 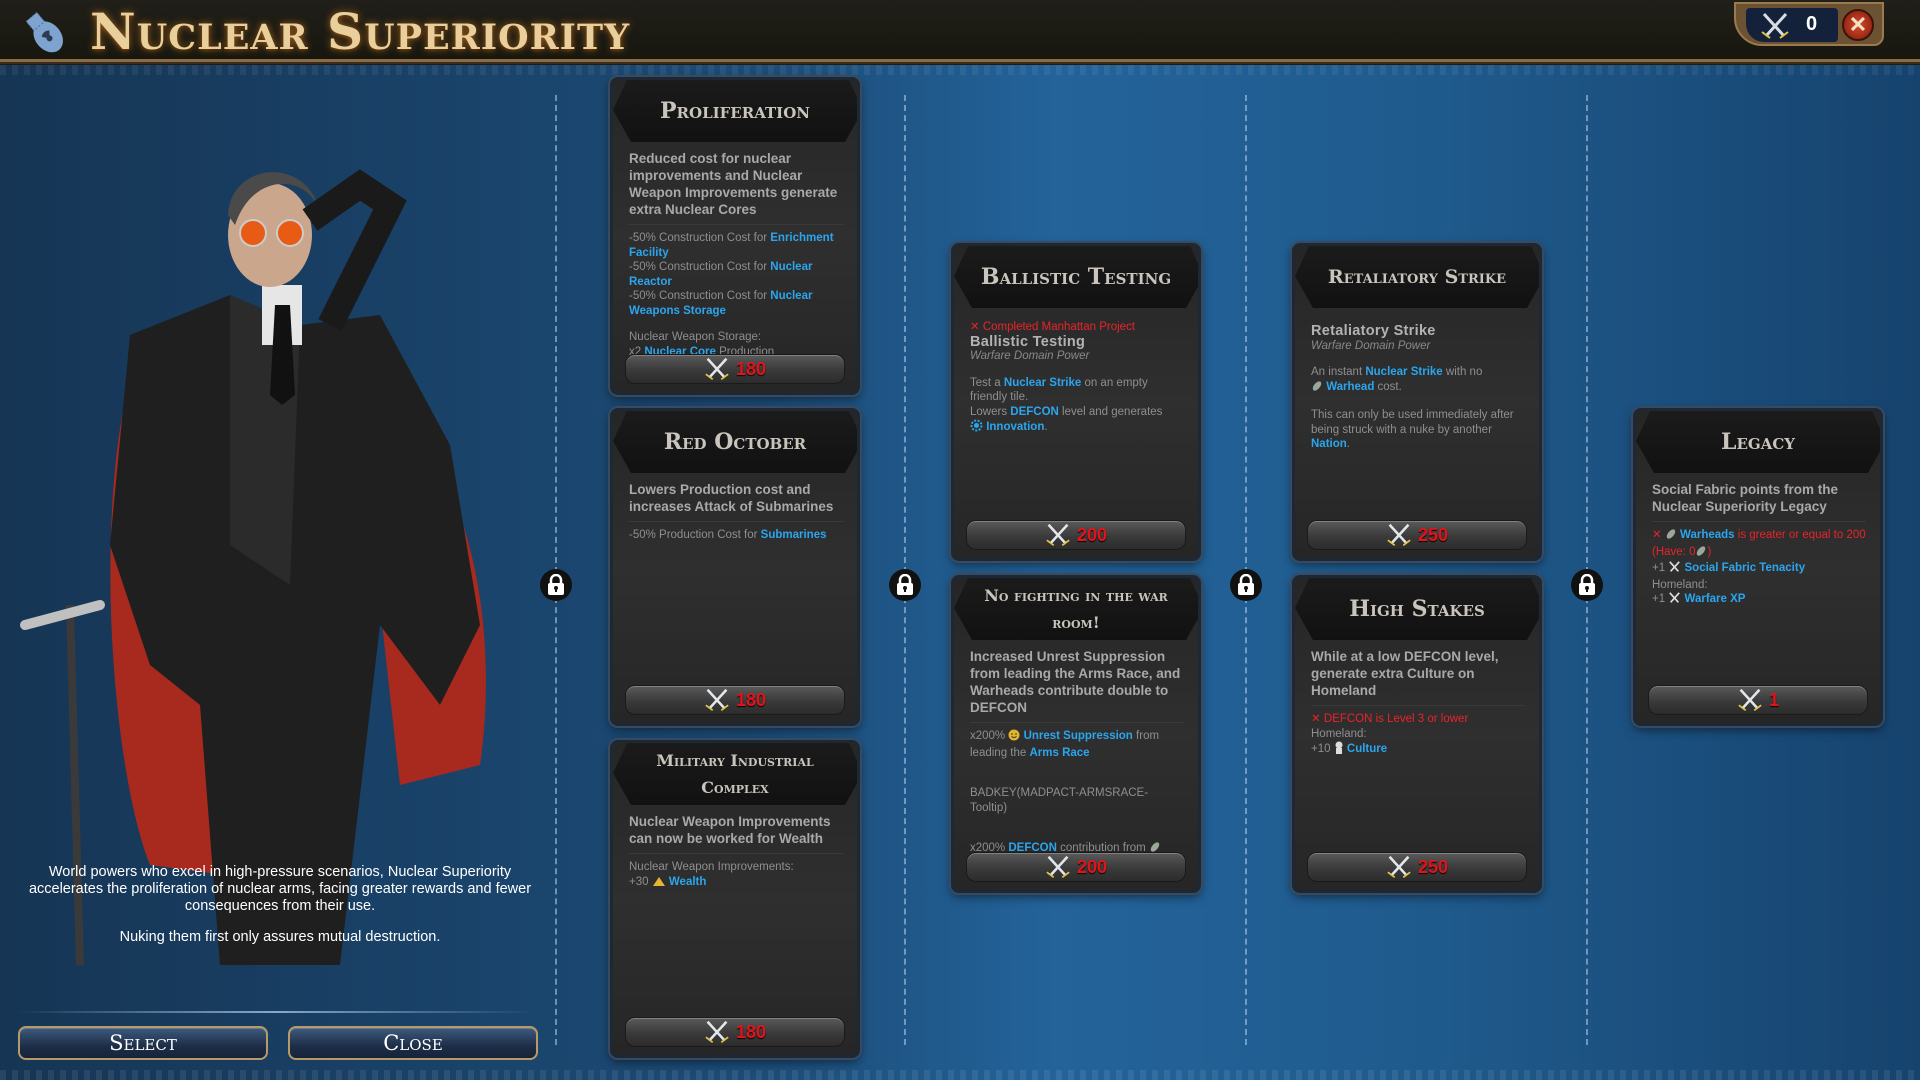 What do you see at coordinates (1417, 277) in the screenshot?
I see `card-title: Retaliatory Strike` at bounding box center [1417, 277].